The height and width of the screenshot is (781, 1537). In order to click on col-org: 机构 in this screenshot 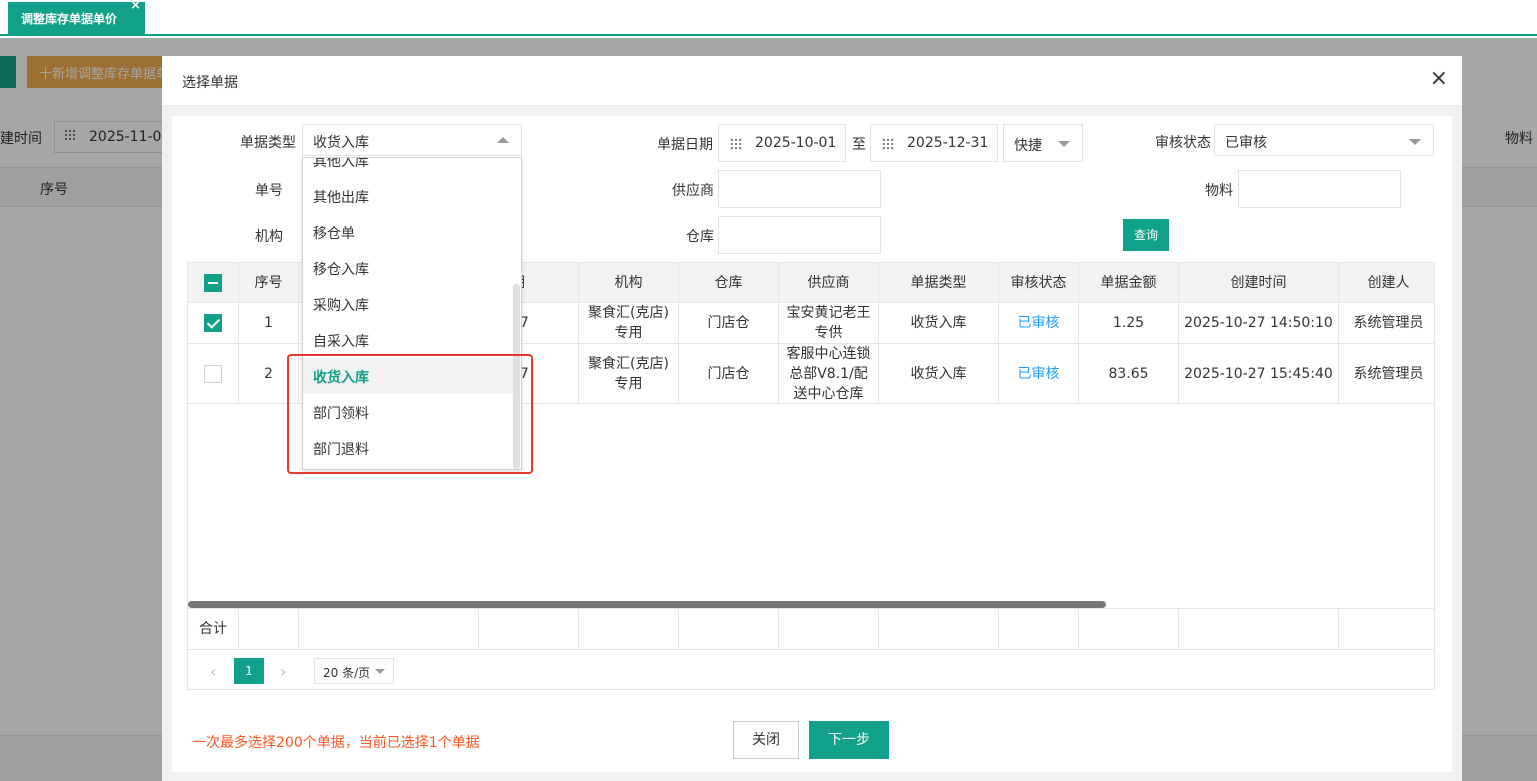, I will do `click(629, 282)`.